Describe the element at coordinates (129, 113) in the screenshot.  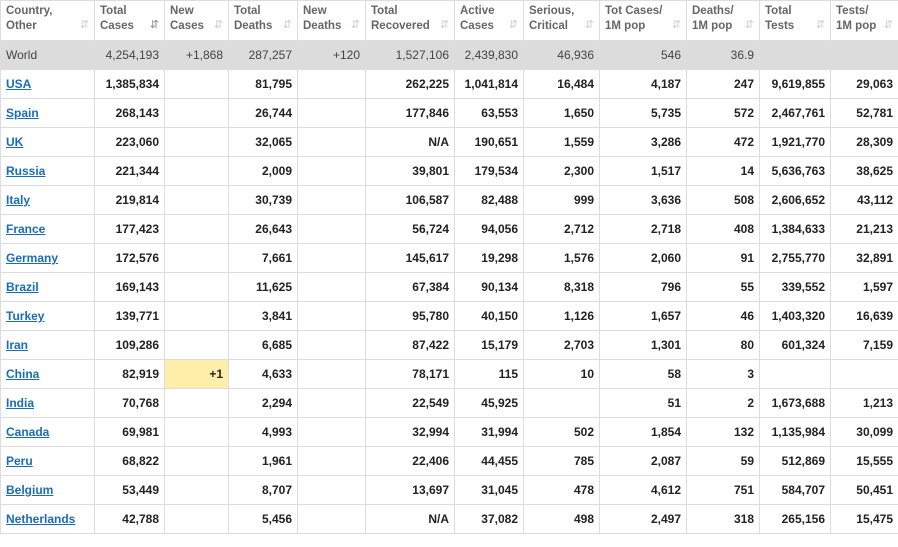
I see `cell-total-cases: 268,143` at that location.